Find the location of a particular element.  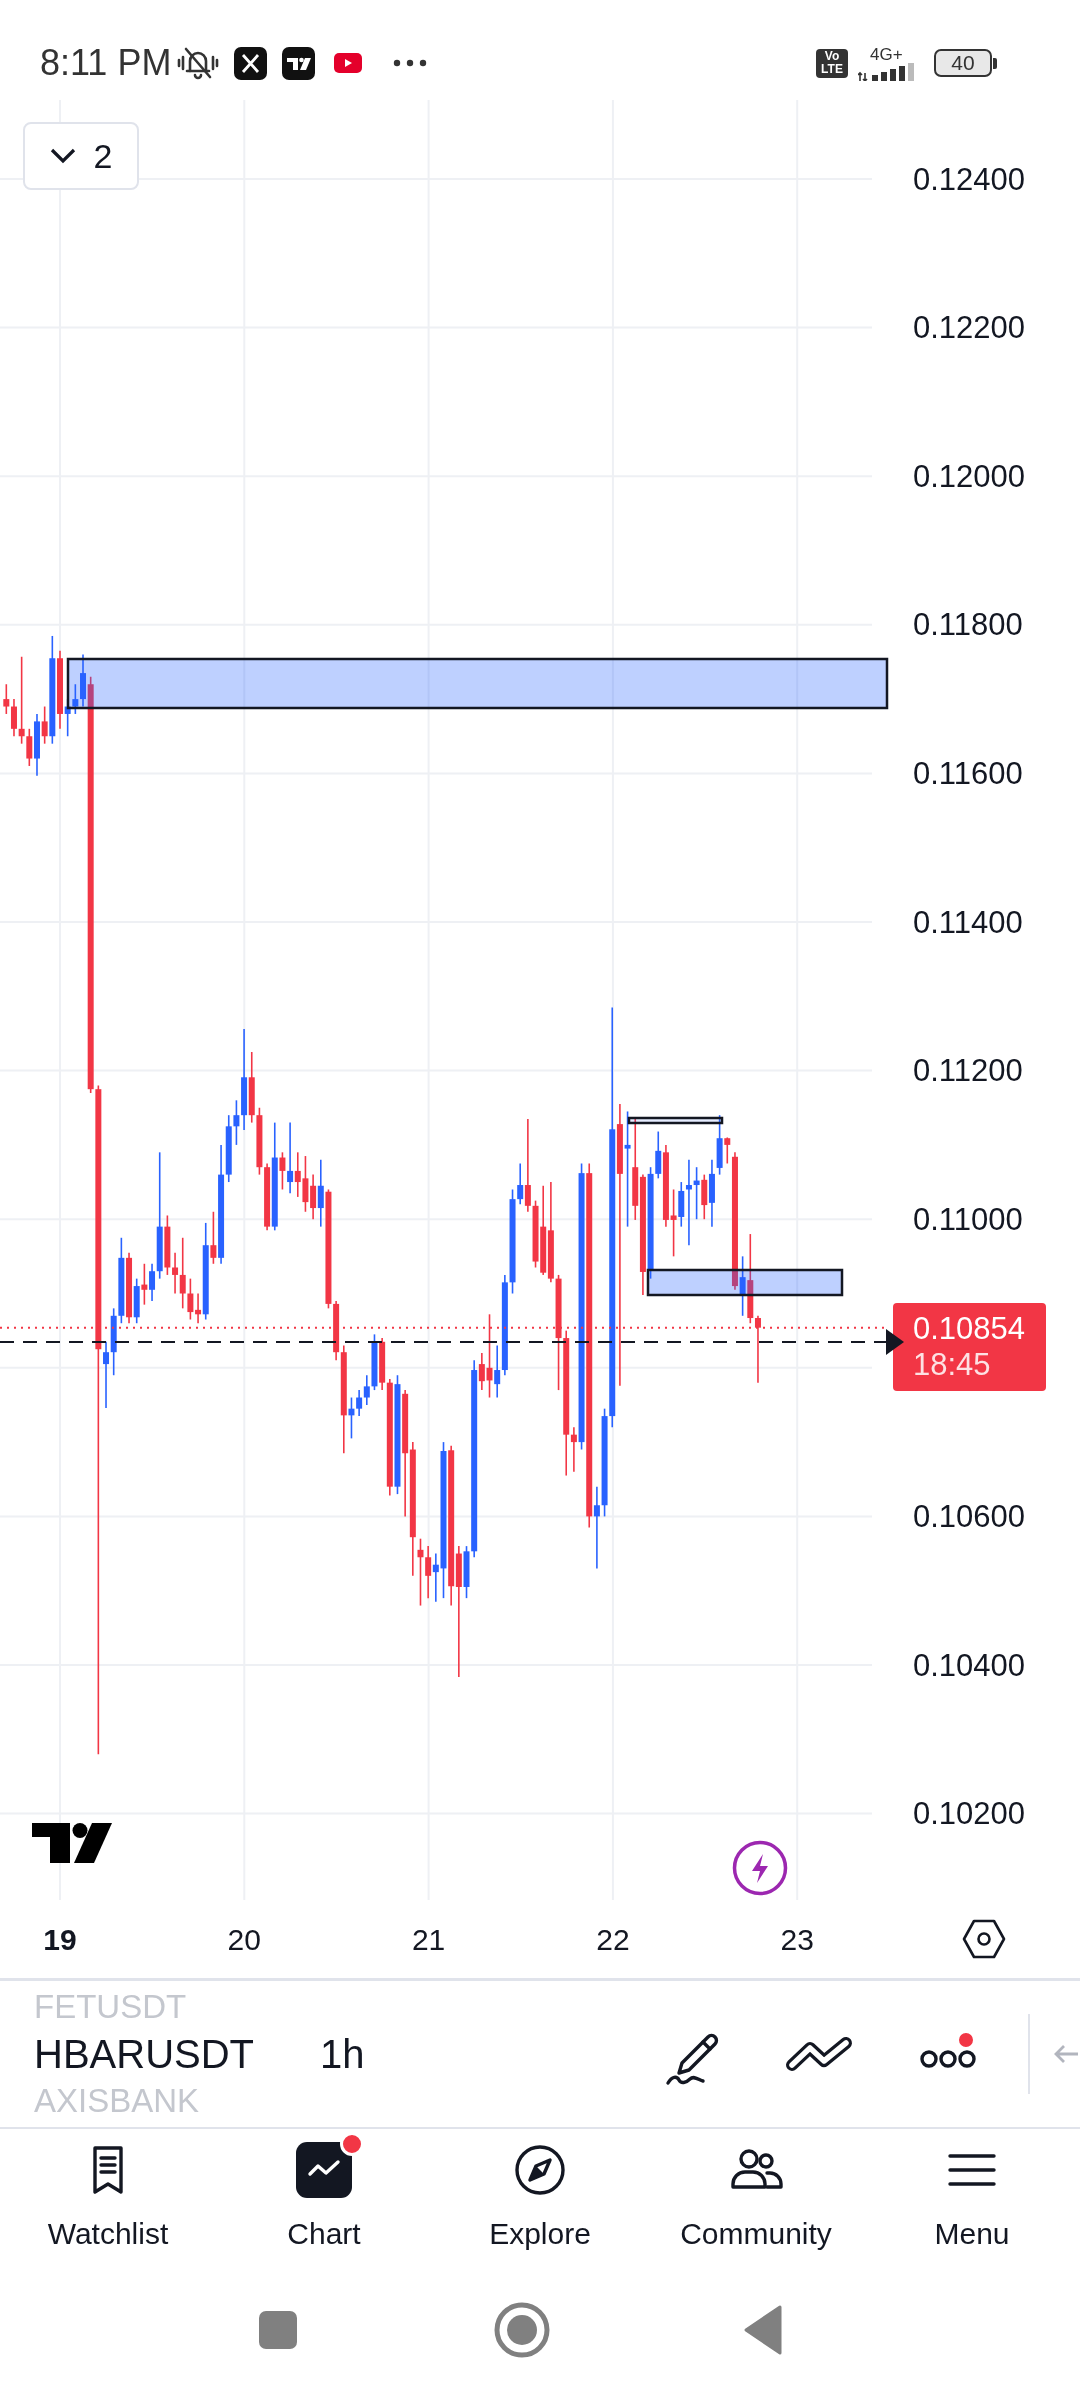

price-scale-label: 0.12000 is located at coordinates (969, 476).